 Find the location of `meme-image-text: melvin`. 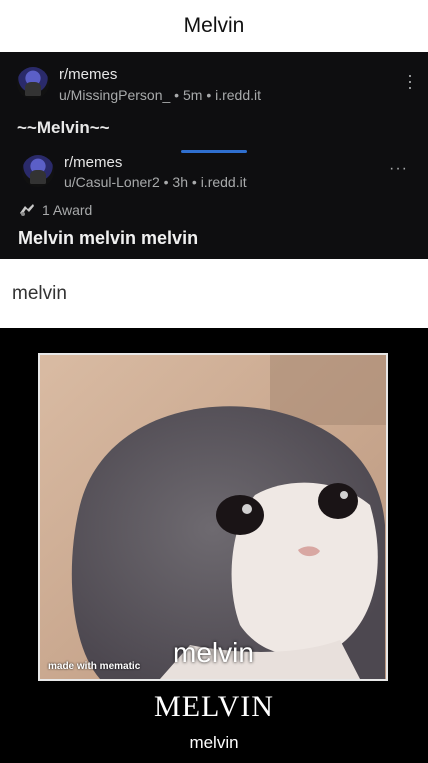

meme-image-text: melvin is located at coordinates (213, 652).